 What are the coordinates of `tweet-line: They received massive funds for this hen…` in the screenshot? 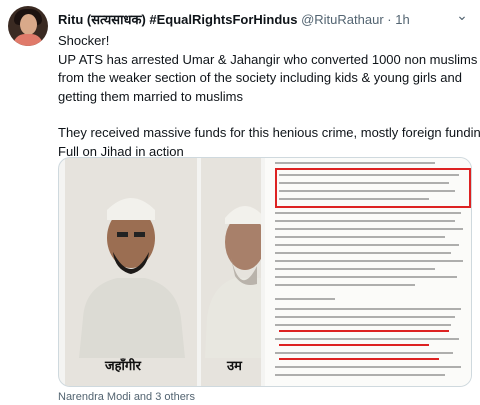 It's located at (269, 132).